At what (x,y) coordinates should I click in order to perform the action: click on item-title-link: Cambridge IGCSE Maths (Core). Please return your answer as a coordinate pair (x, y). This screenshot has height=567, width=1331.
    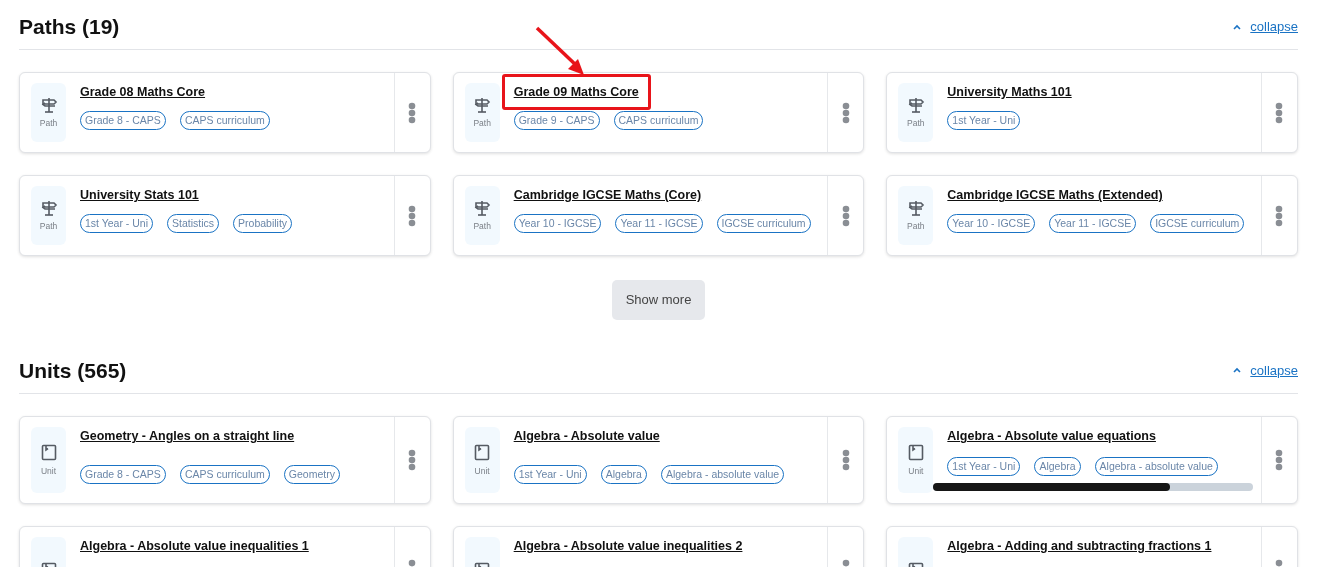
    Looking at the image, I should click on (607, 195).